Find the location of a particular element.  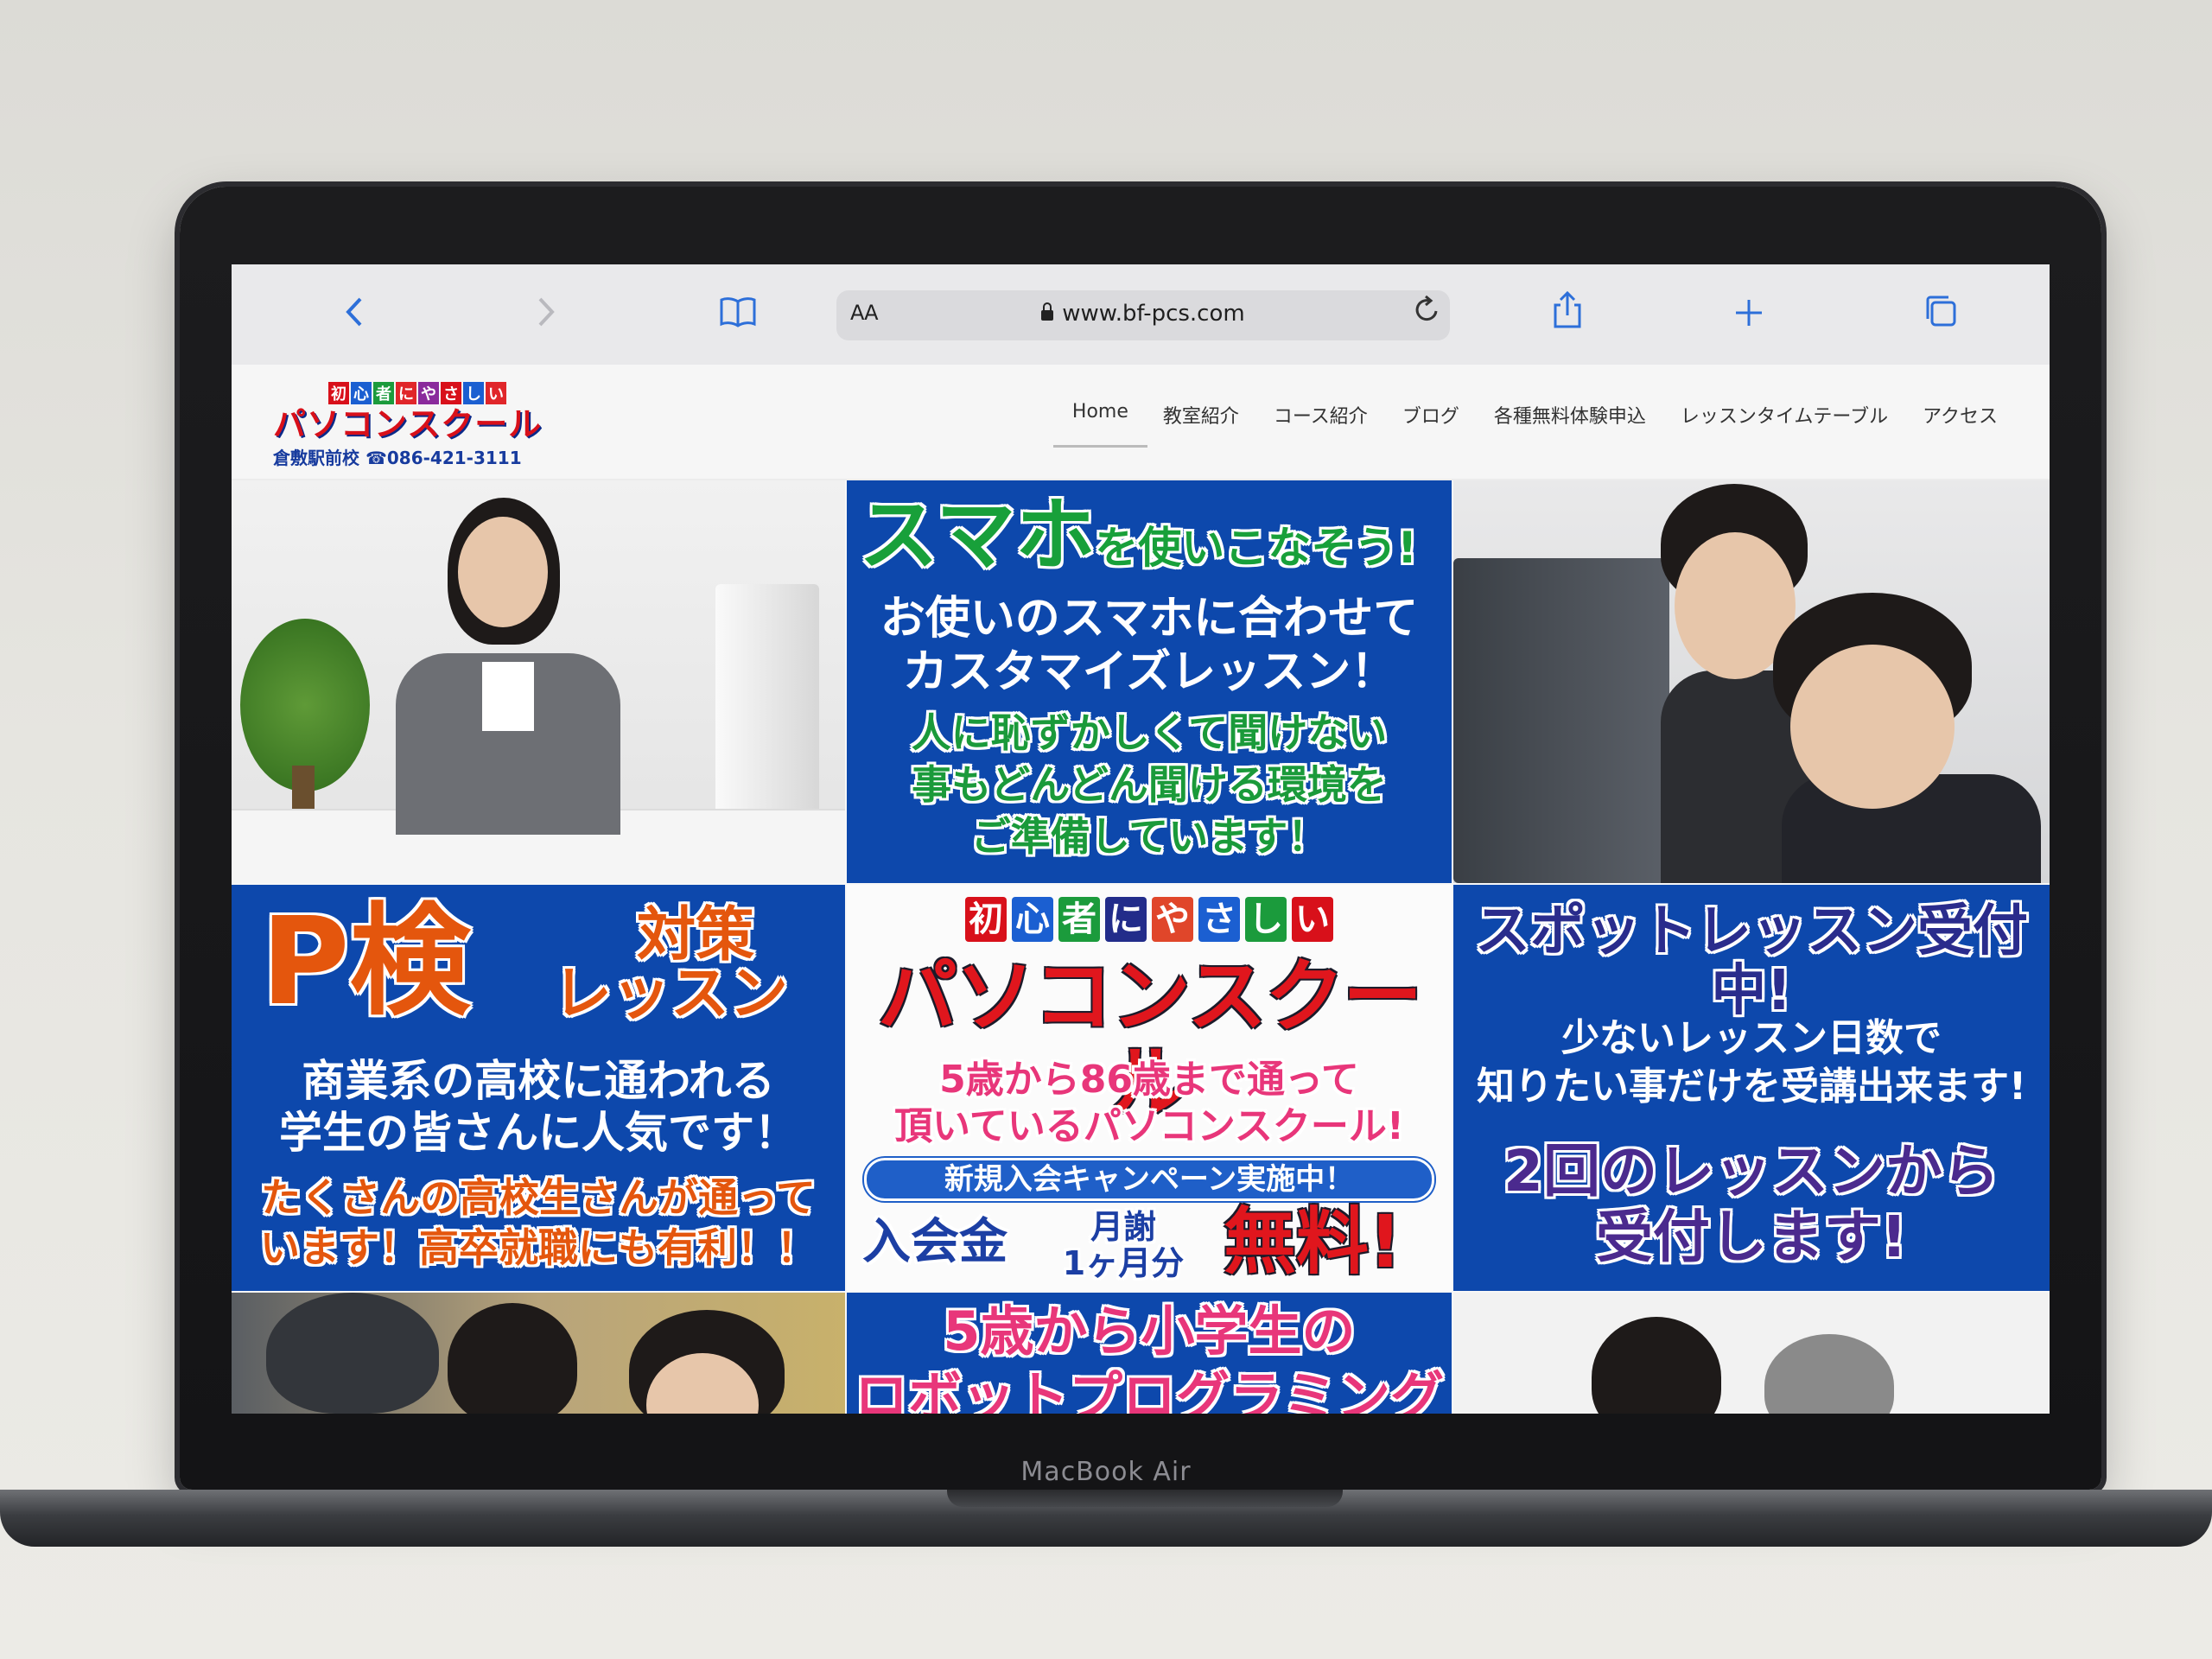

center-free-label: 無料! is located at coordinates (1313, 1241).